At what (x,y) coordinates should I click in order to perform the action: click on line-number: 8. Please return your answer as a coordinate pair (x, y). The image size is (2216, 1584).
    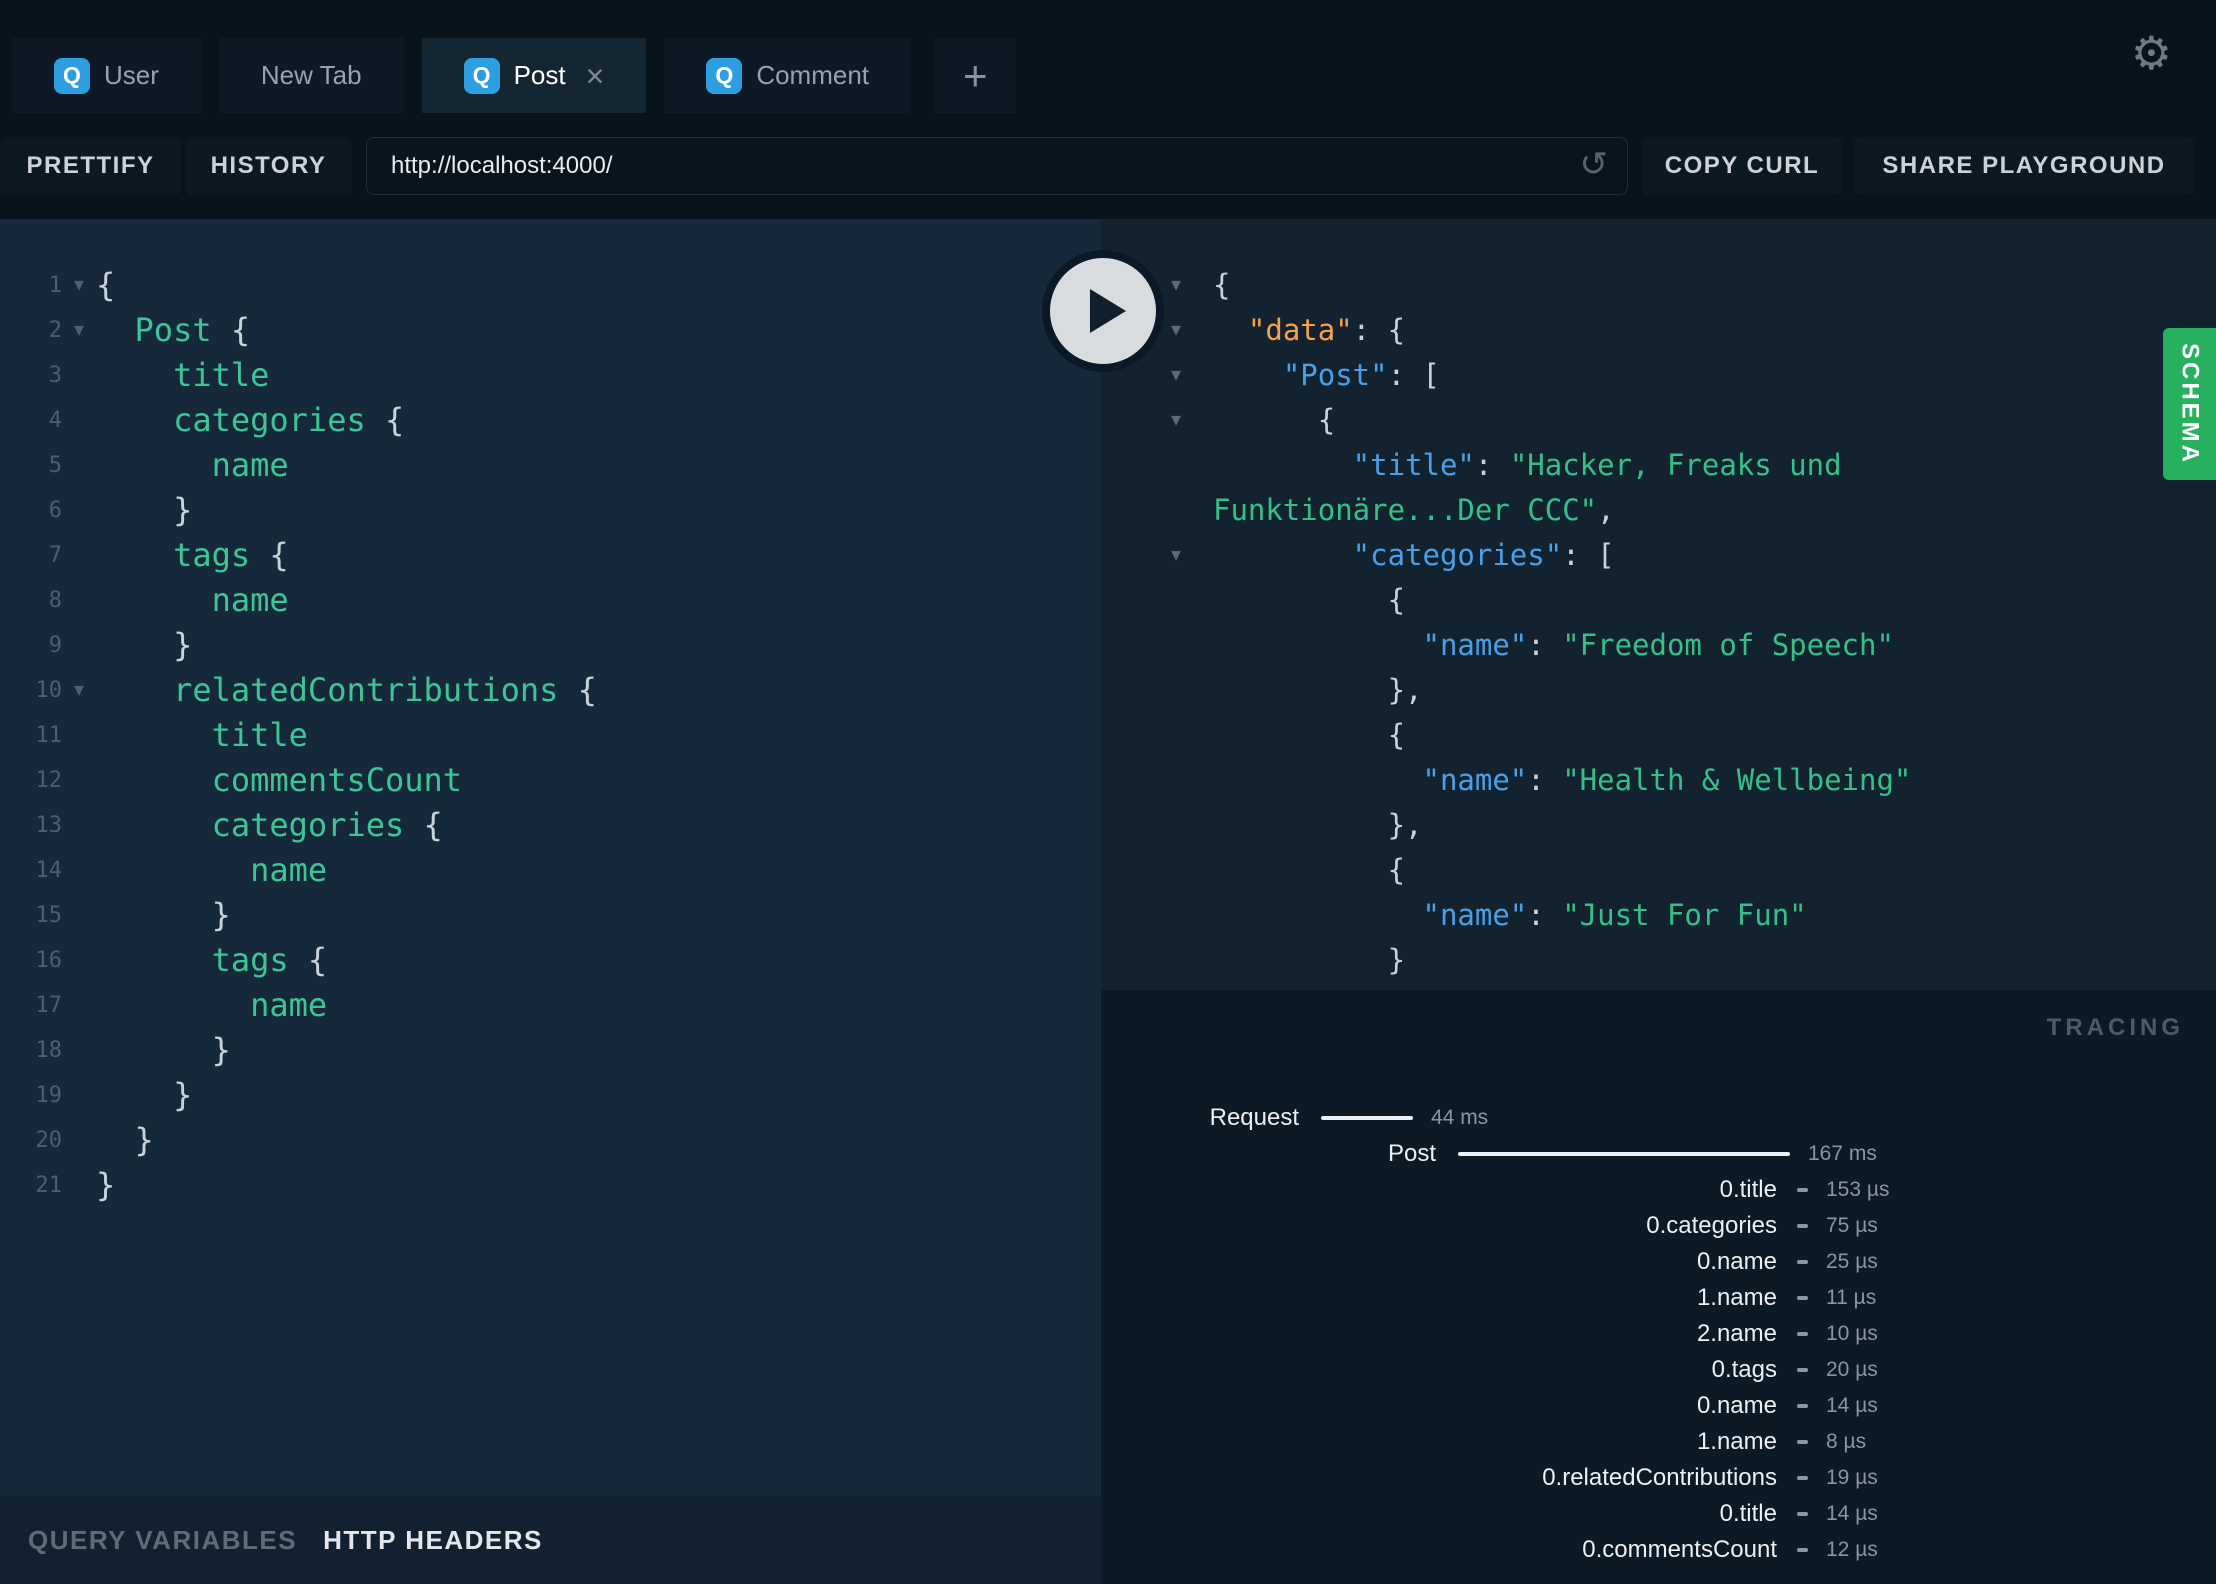
    Looking at the image, I should click on (55, 600).